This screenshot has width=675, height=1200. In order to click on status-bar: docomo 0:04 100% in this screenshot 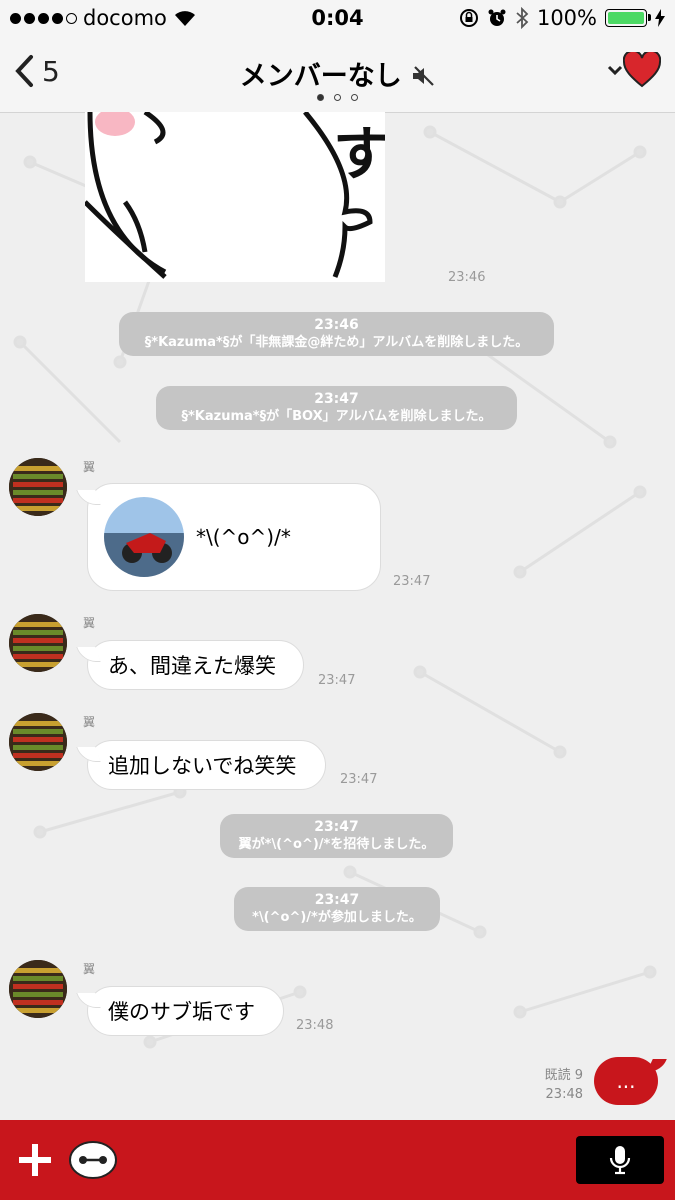, I will do `click(337, 19)`.